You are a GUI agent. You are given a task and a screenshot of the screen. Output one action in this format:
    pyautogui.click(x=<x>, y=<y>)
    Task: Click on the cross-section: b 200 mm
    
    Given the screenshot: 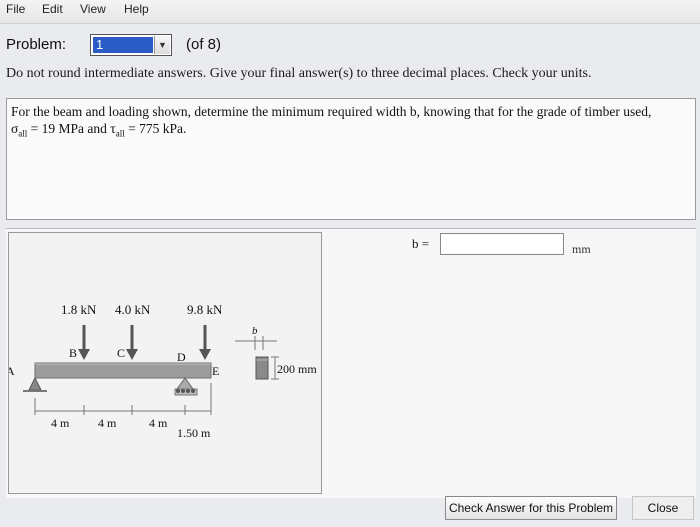 What is the action you would take?
    pyautogui.click(x=276, y=352)
    